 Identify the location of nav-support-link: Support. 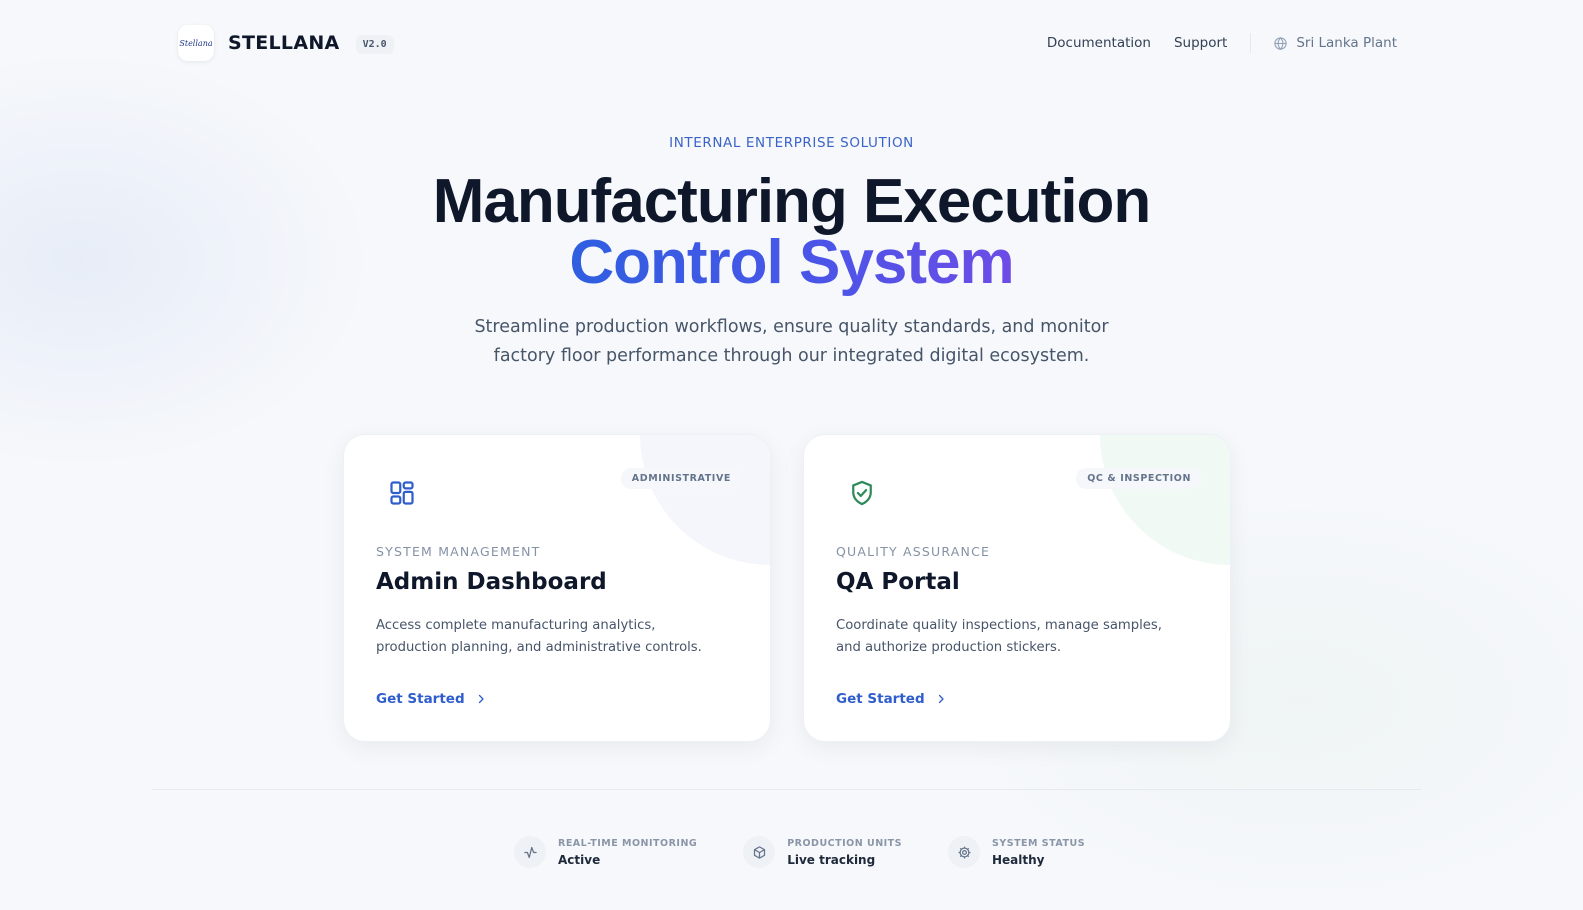
(1200, 43).